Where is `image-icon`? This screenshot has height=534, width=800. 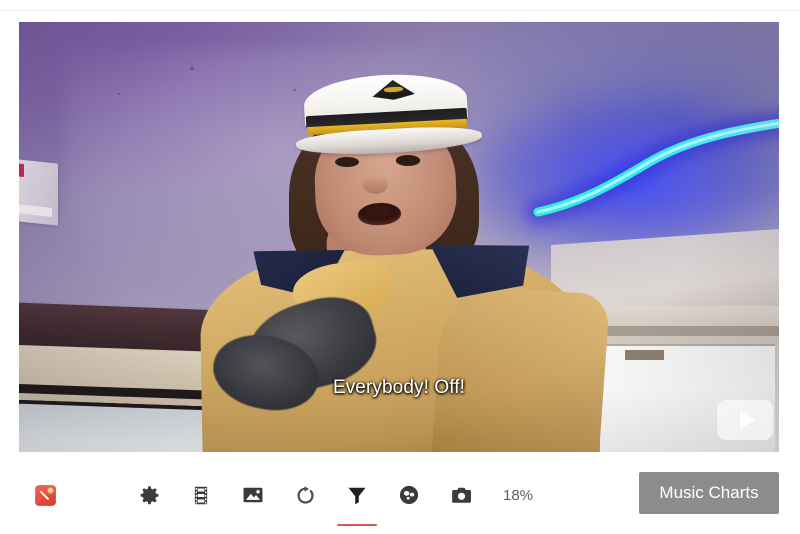 image-icon is located at coordinates (253, 495).